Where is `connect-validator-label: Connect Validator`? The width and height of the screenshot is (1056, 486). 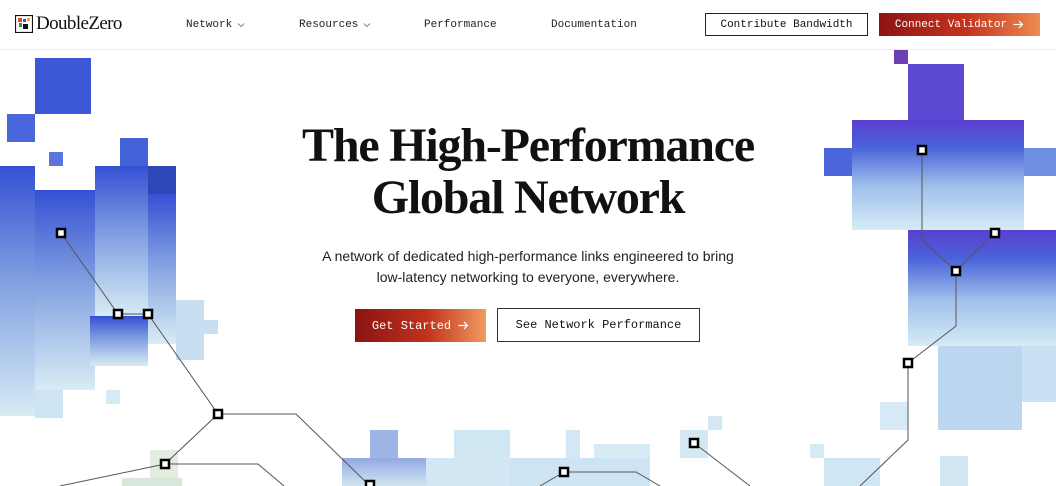
connect-validator-label: Connect Validator is located at coordinates (951, 24).